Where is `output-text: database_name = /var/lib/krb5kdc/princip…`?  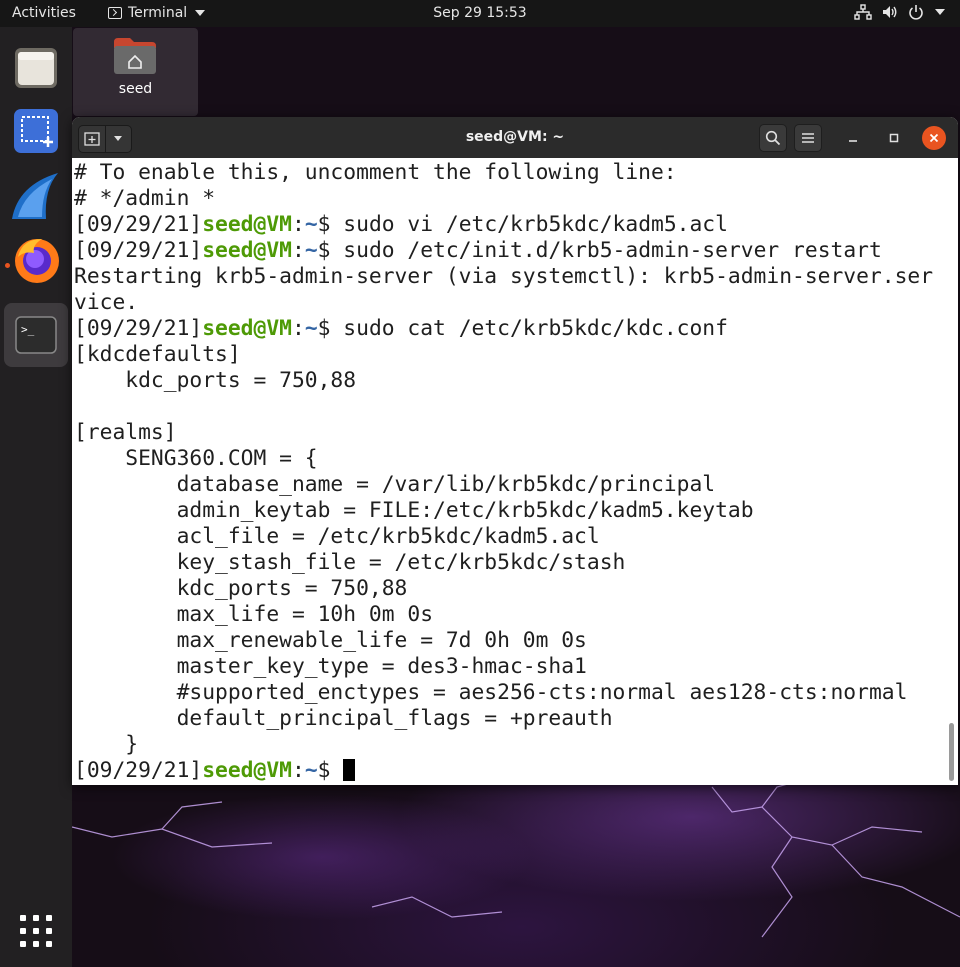
output-text: database_name = /var/lib/krb5kdc/princip… is located at coordinates (395, 484).